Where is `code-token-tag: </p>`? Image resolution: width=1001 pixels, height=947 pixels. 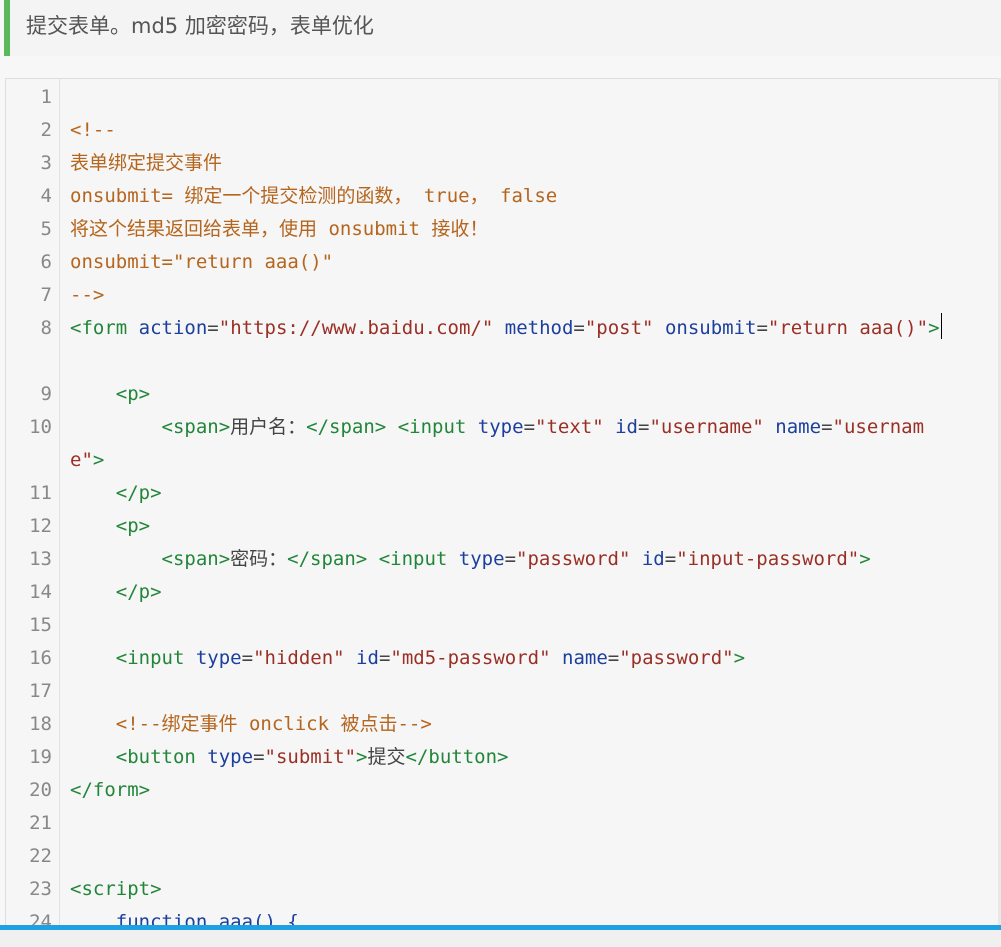
code-token-tag: </p> is located at coordinates (138, 493).